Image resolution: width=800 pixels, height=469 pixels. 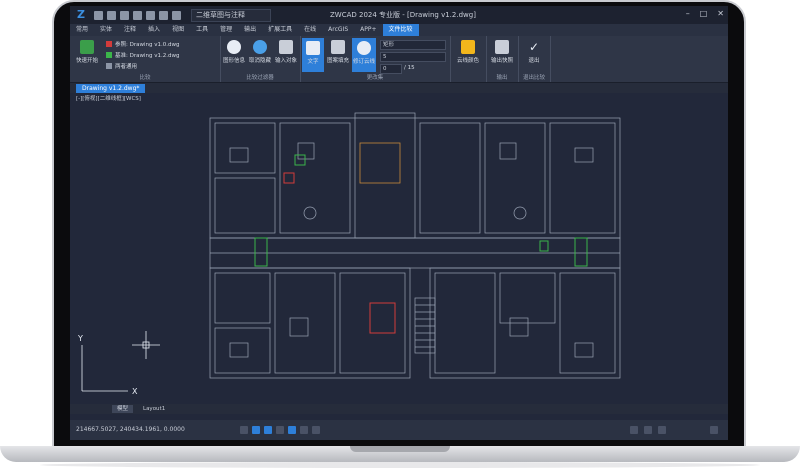 I want to click on drawing-info-label: 图形信息, so click(x=233, y=61).